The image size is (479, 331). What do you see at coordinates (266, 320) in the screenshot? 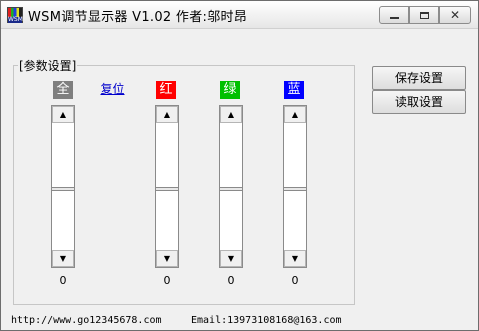
I see `contact-email: Email:13973108168@163.com` at bounding box center [266, 320].